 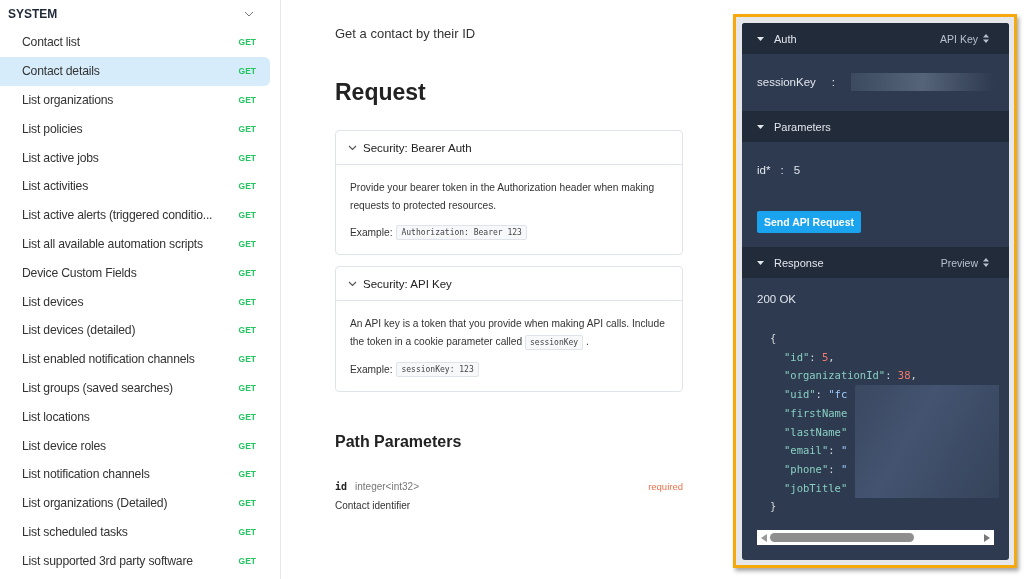 What do you see at coordinates (987, 537) in the screenshot?
I see `right-arrow-icon` at bounding box center [987, 537].